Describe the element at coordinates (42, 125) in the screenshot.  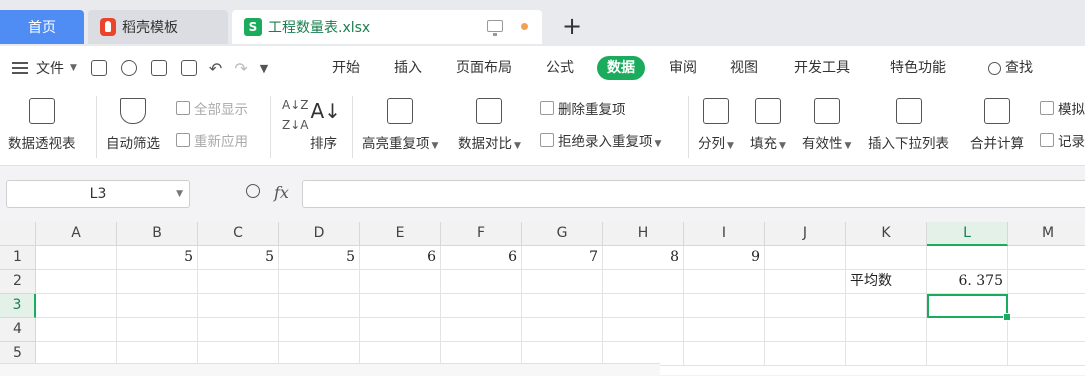
I see `pivot-table-button: 数据透视表` at that location.